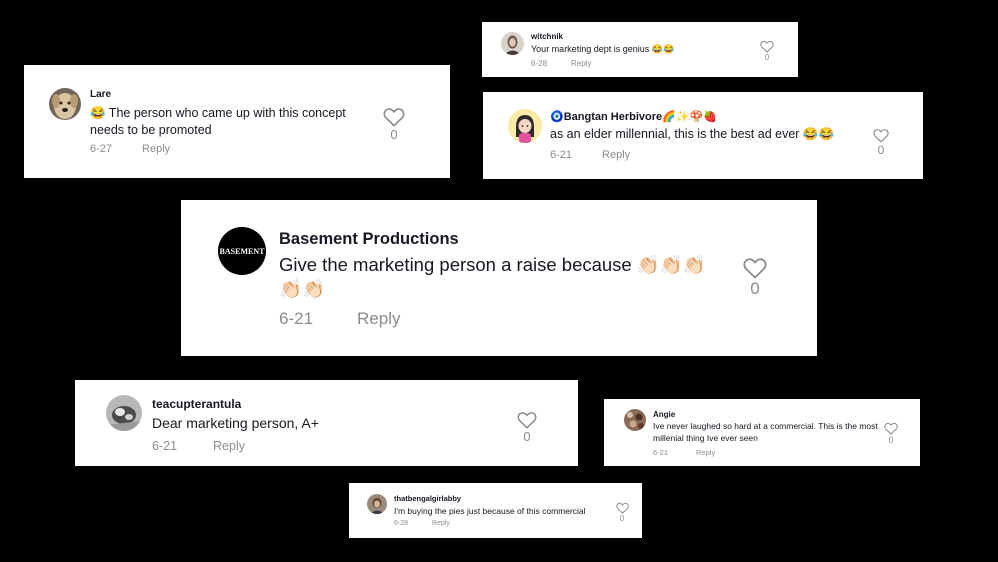  What do you see at coordinates (65, 104) in the screenshot?
I see `dog-avatar` at bounding box center [65, 104].